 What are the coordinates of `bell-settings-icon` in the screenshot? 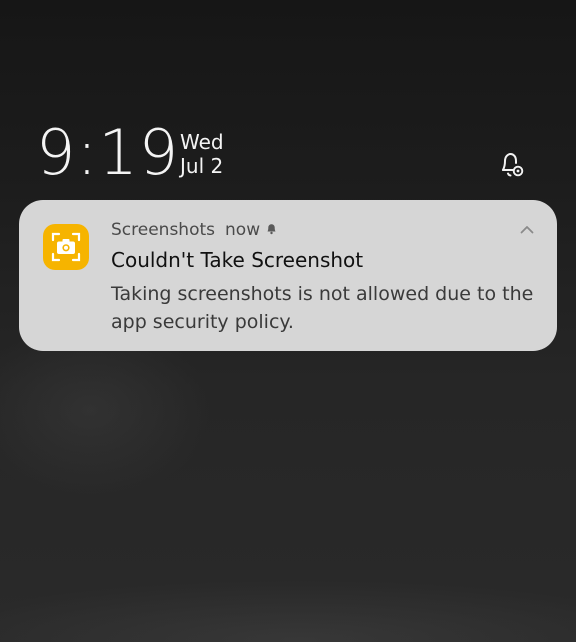 It's located at (512, 165).